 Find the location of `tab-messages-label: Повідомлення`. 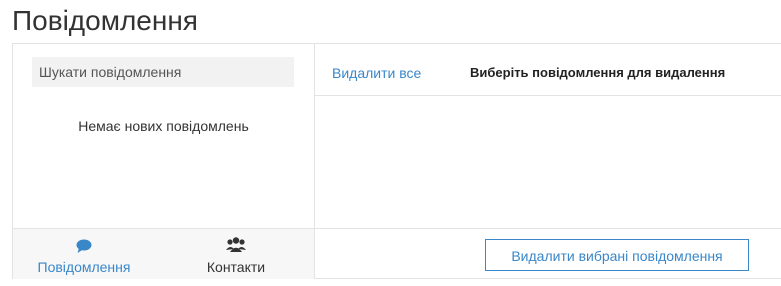

tab-messages-label: Повідомлення is located at coordinates (84, 267).